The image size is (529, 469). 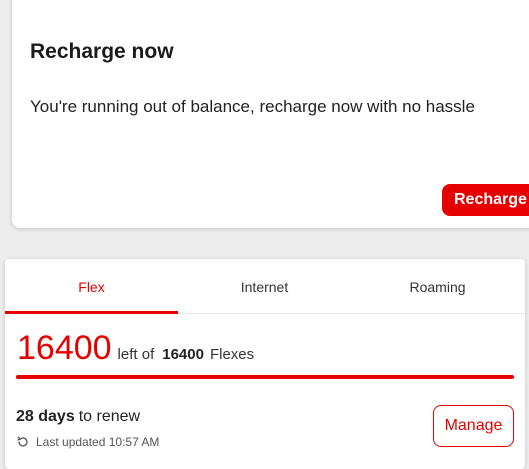 What do you see at coordinates (183, 354) in the screenshot?
I see `balance-total: 16400` at bounding box center [183, 354].